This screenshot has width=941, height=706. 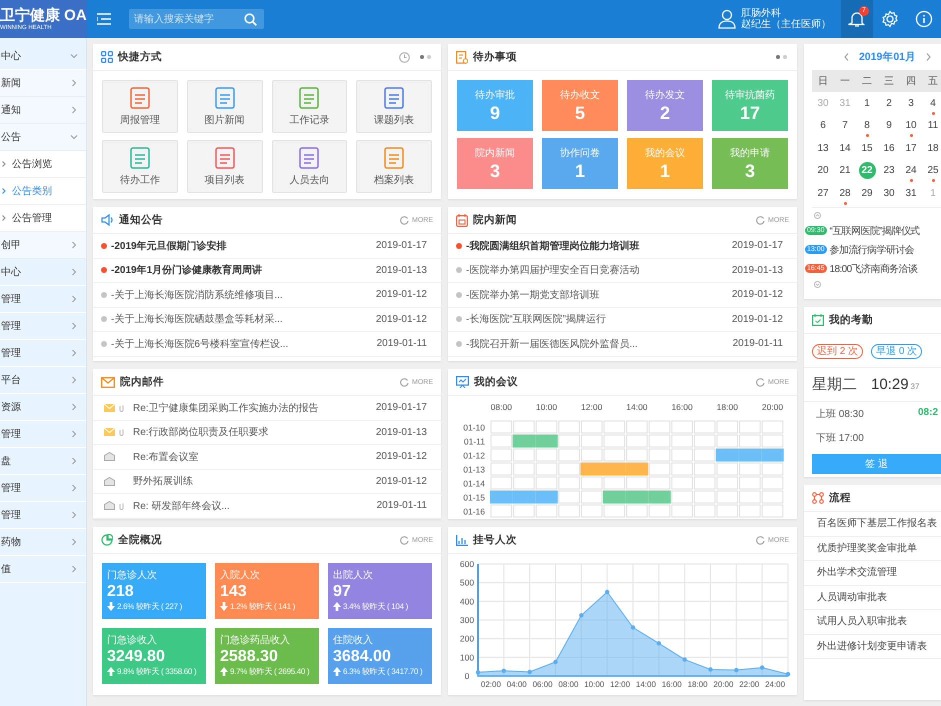 What do you see at coordinates (911, 125) in the screenshot?
I see `calendar-day: 10` at bounding box center [911, 125].